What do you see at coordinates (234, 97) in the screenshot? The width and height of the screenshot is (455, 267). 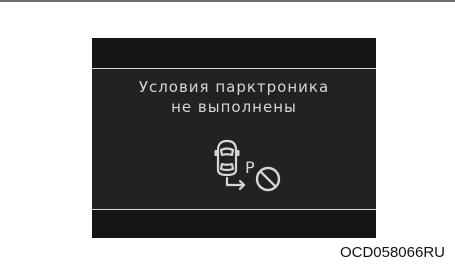 I see `status-message: Условия парктроника не выполнены` at bounding box center [234, 97].